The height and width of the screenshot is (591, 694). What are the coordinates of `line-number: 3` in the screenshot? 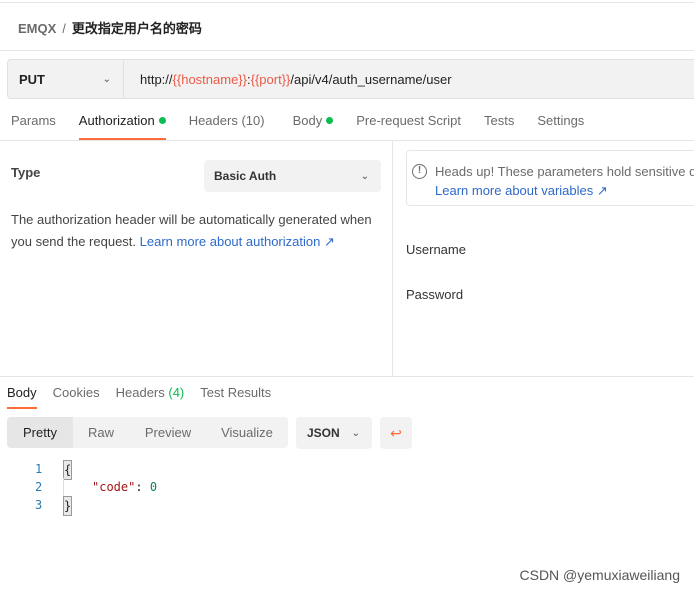 It's located at (39, 505).